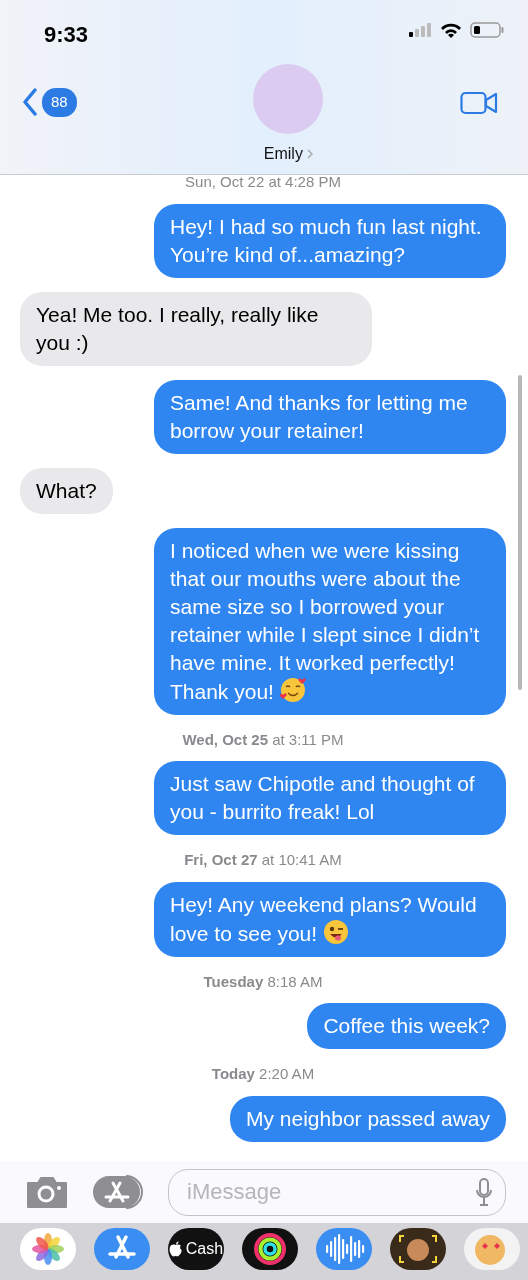  I want to click on message-bubble: My neighbor passed away, so click(368, 1118).